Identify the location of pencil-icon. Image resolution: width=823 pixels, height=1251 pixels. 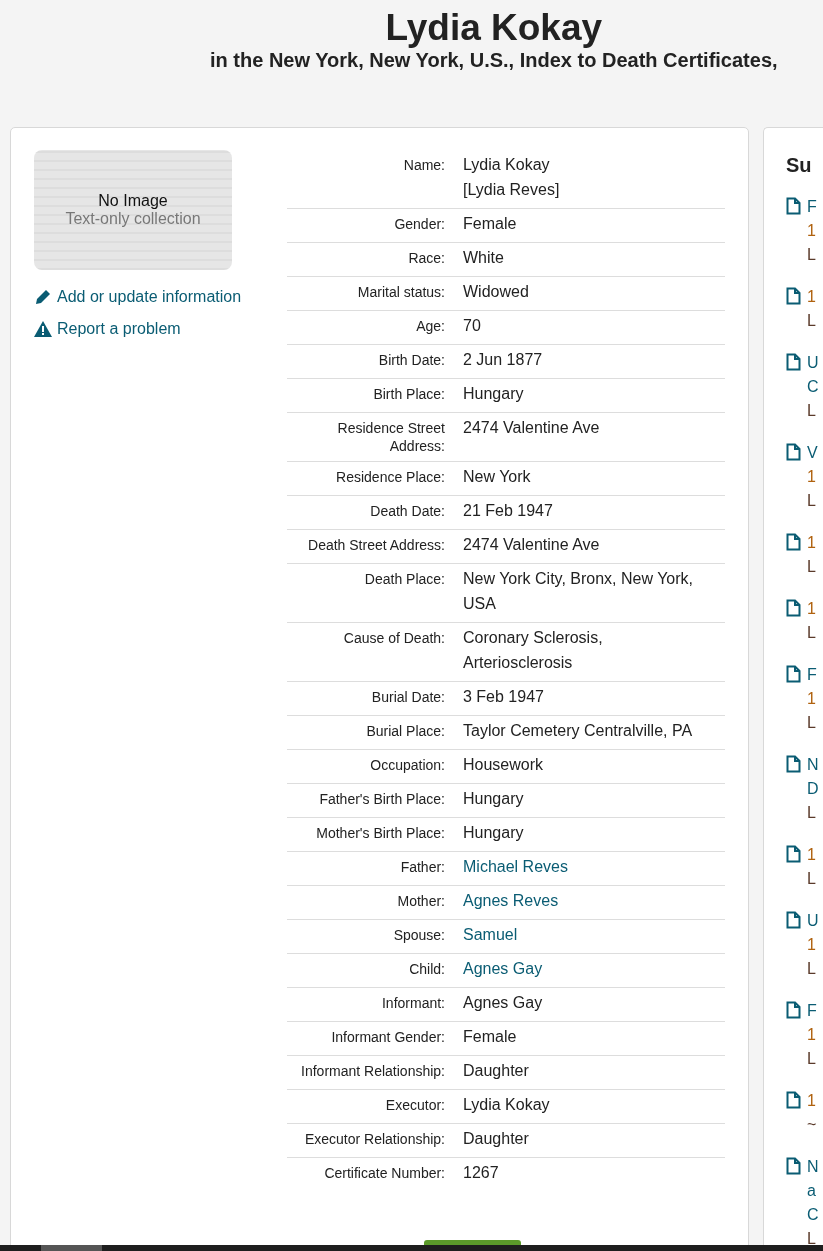
(43, 297).